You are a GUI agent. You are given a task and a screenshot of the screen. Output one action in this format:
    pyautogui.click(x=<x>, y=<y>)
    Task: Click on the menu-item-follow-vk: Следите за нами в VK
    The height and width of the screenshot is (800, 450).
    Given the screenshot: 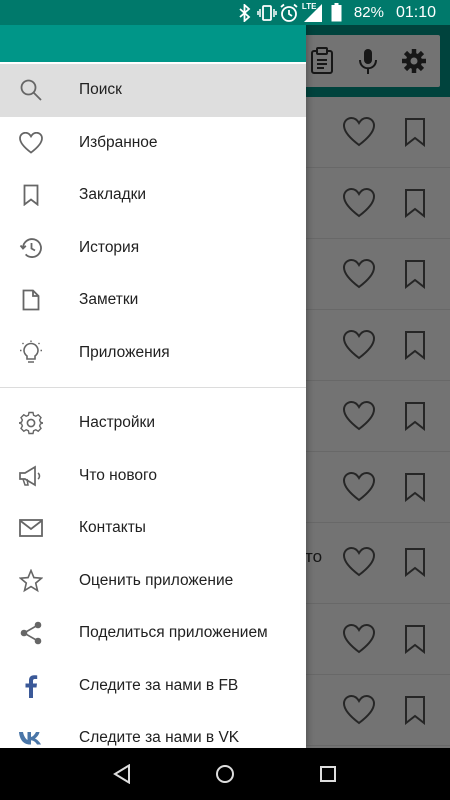 What is the action you would take?
    pyautogui.click(x=153, y=730)
    